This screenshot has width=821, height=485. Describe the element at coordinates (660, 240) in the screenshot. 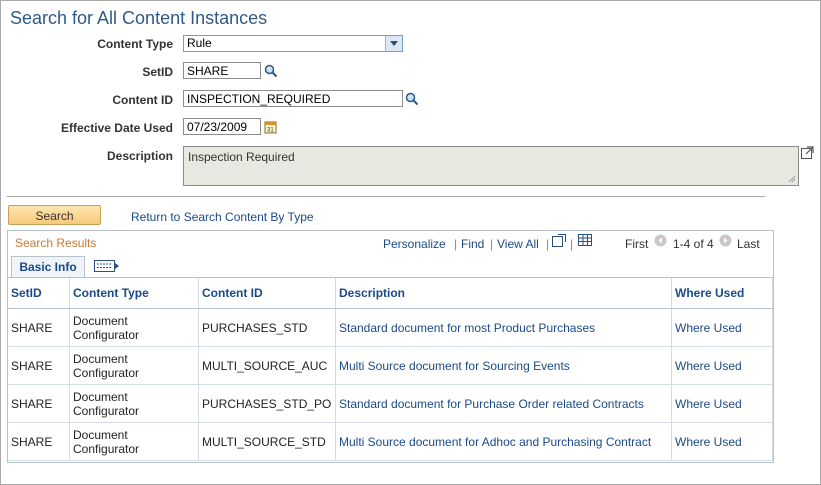

I see `previous-icon` at that location.